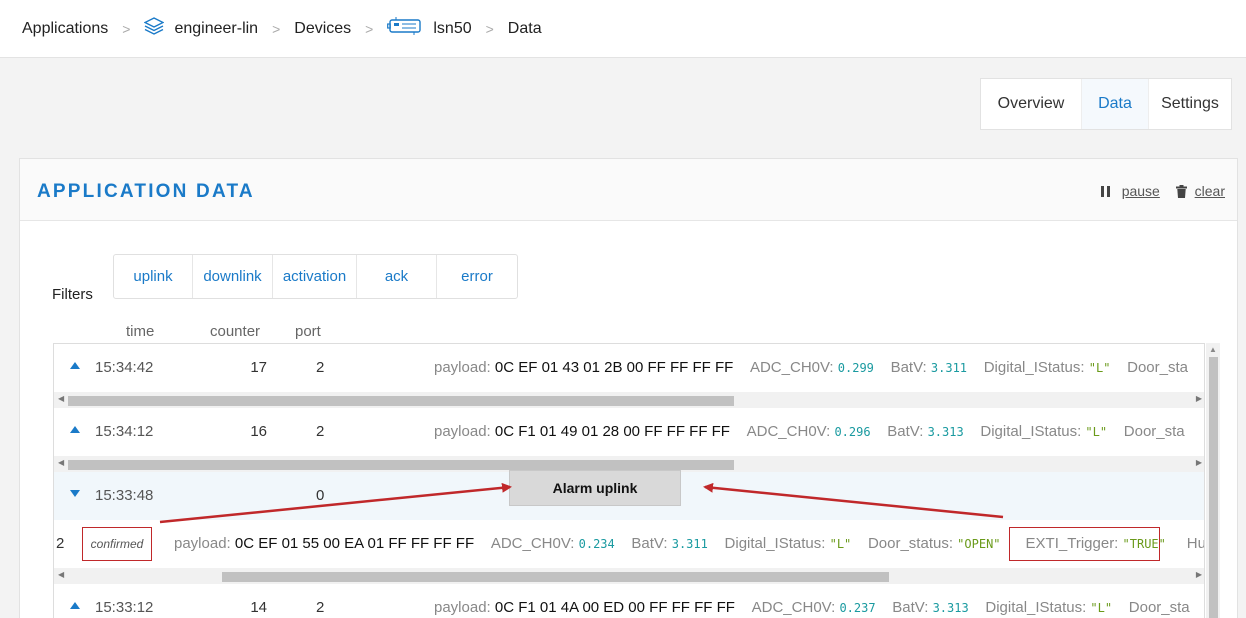  I want to click on panel-header: APPLICATION DATA pause clear, so click(628, 190).